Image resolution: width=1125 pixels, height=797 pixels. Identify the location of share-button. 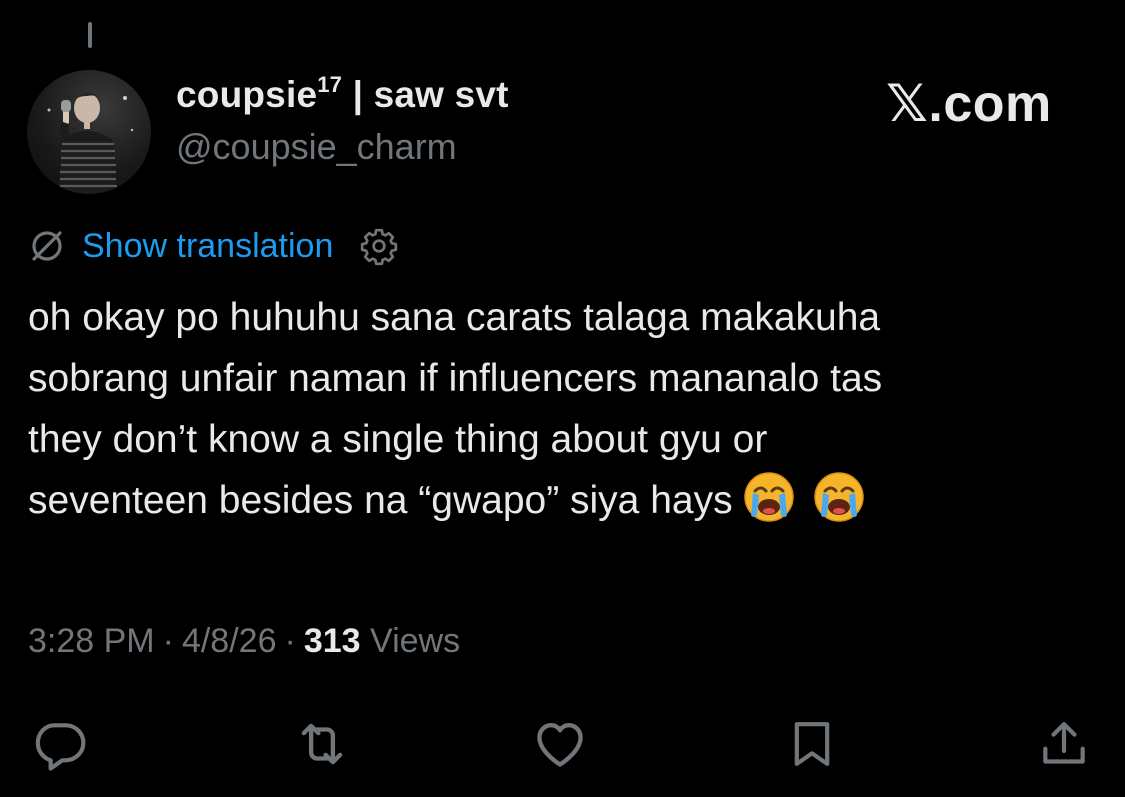
(1064, 744).